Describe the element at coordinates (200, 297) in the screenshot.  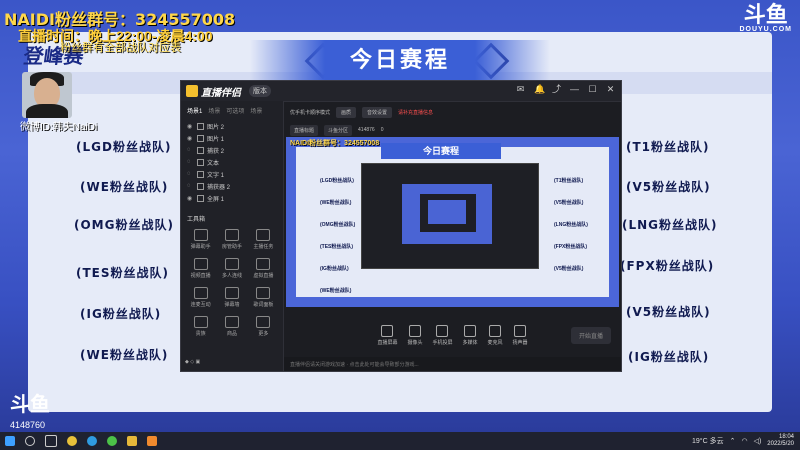
I see `tool-mic-link: 连麦互动` at that location.